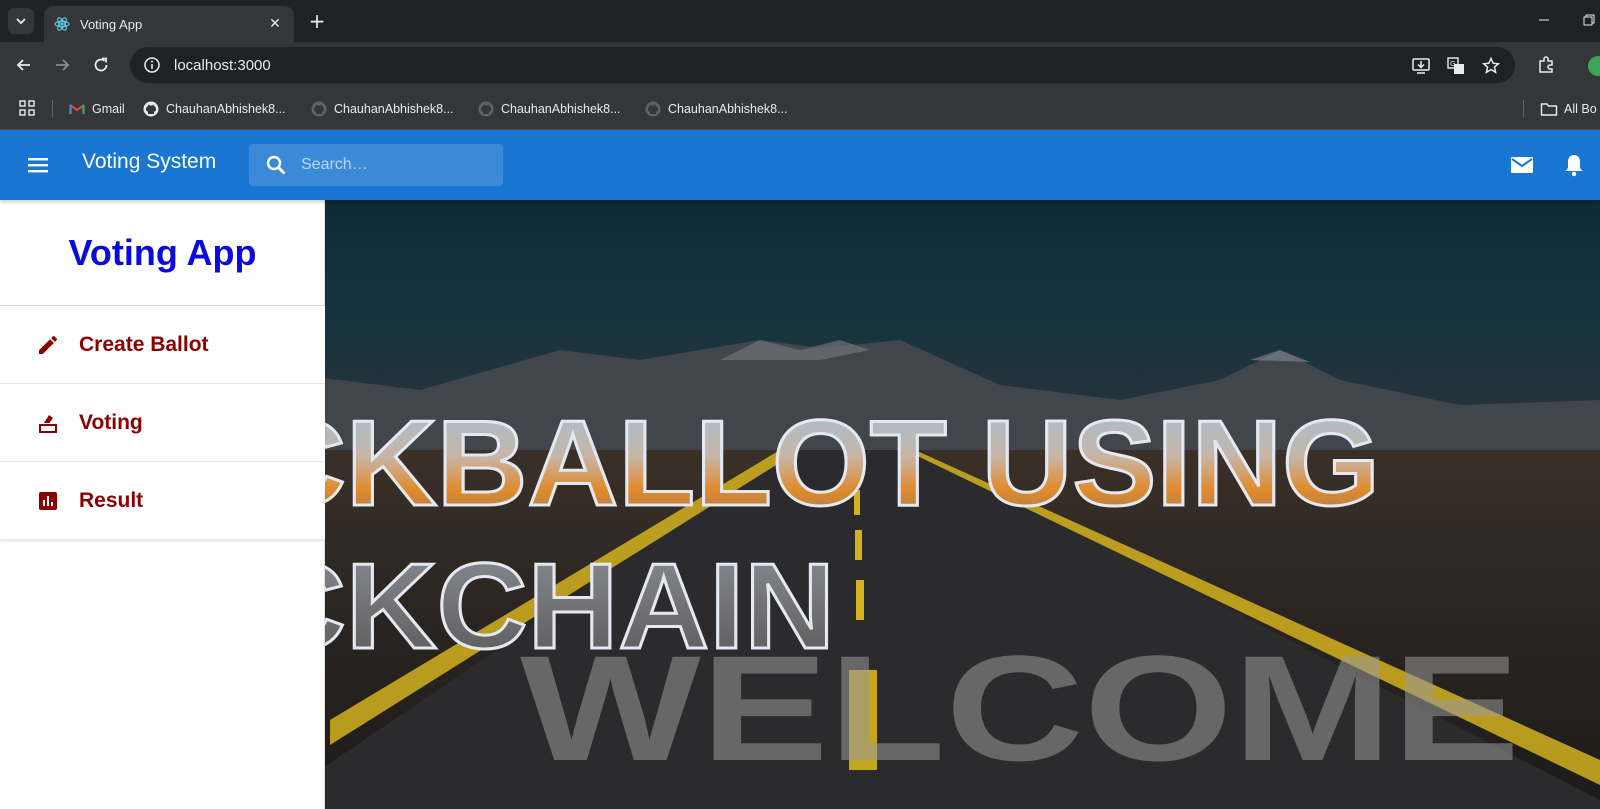 The height and width of the screenshot is (809, 1600). Describe the element at coordinates (162, 252) in the screenshot. I see `sidebar-title: Voting App` at that location.